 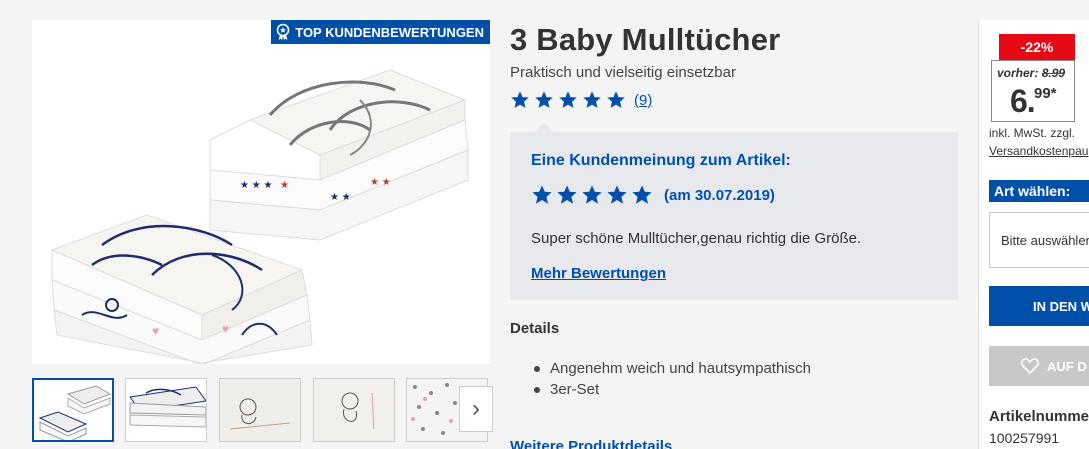 I want to click on review-date: (am 30.07.2019), so click(x=719, y=195).